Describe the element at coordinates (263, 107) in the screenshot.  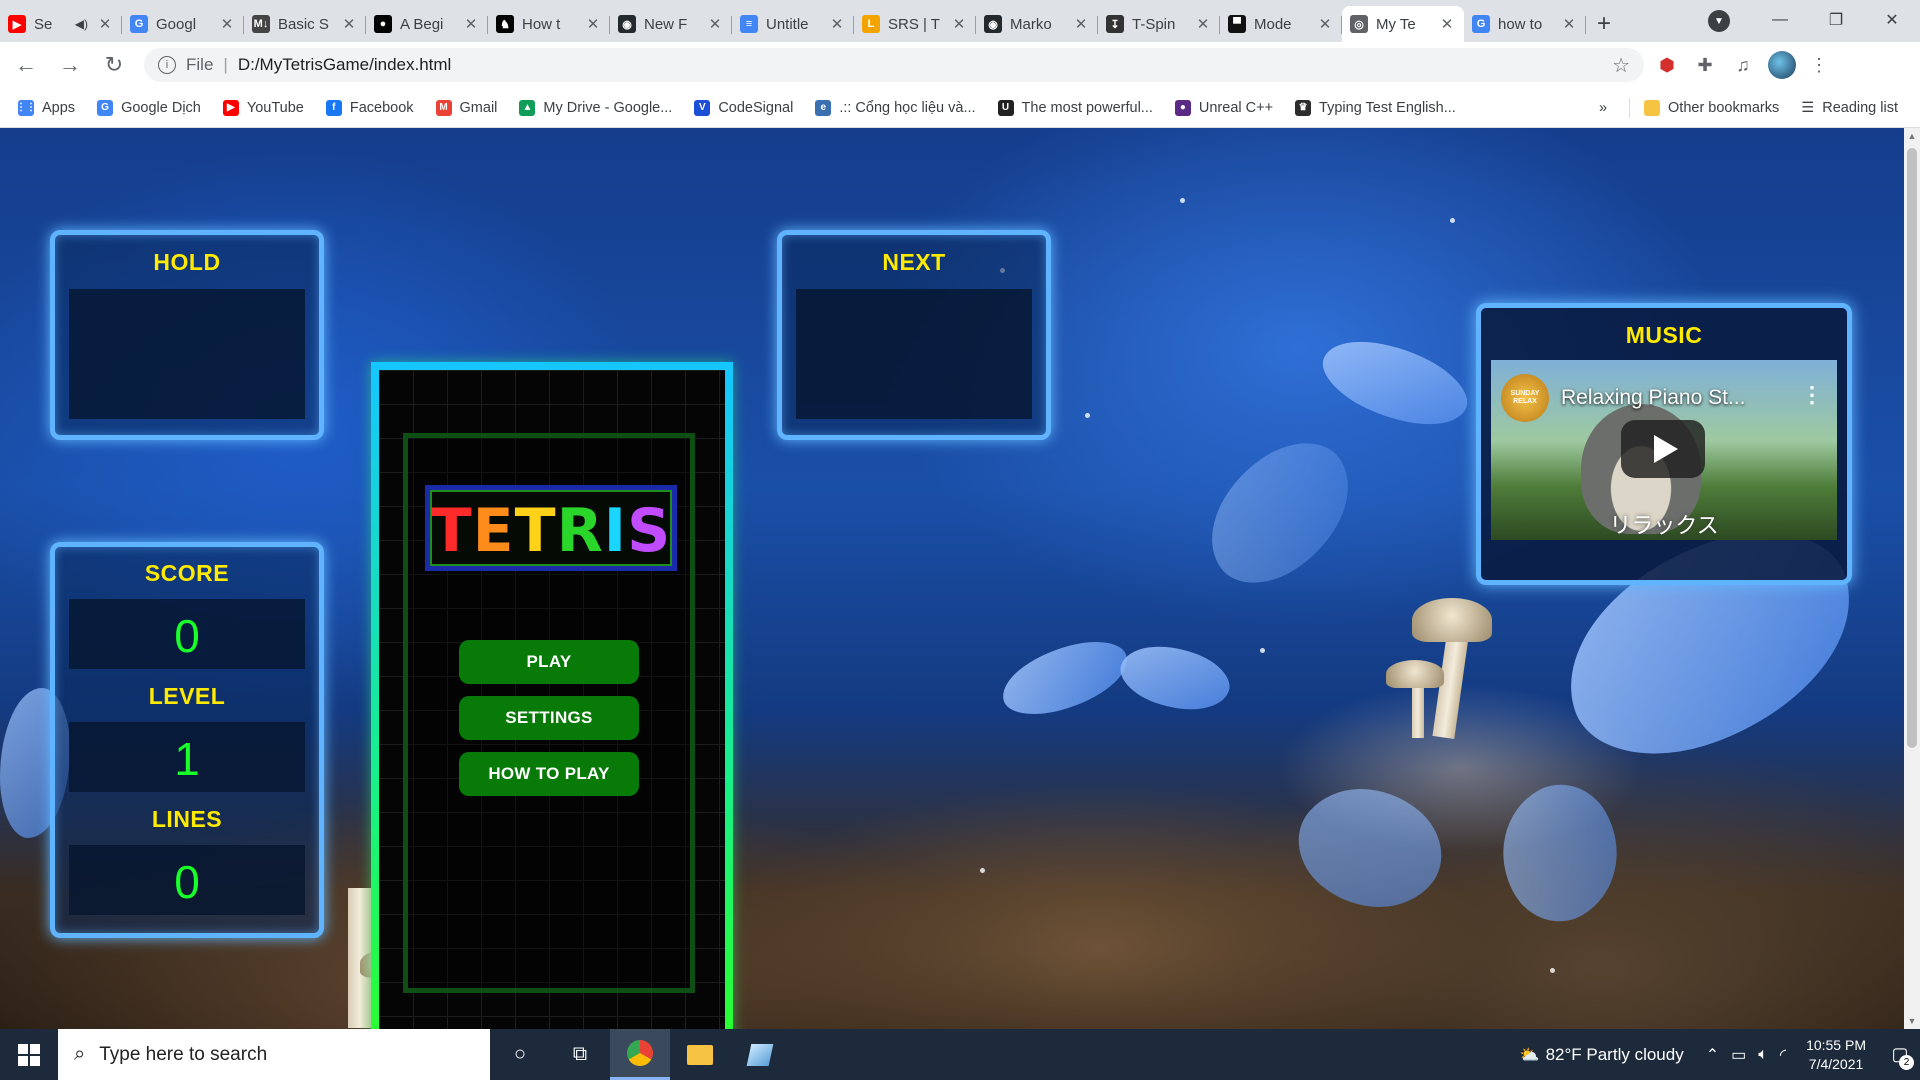
I see `bookmark-item: ▶ YouTube` at that location.